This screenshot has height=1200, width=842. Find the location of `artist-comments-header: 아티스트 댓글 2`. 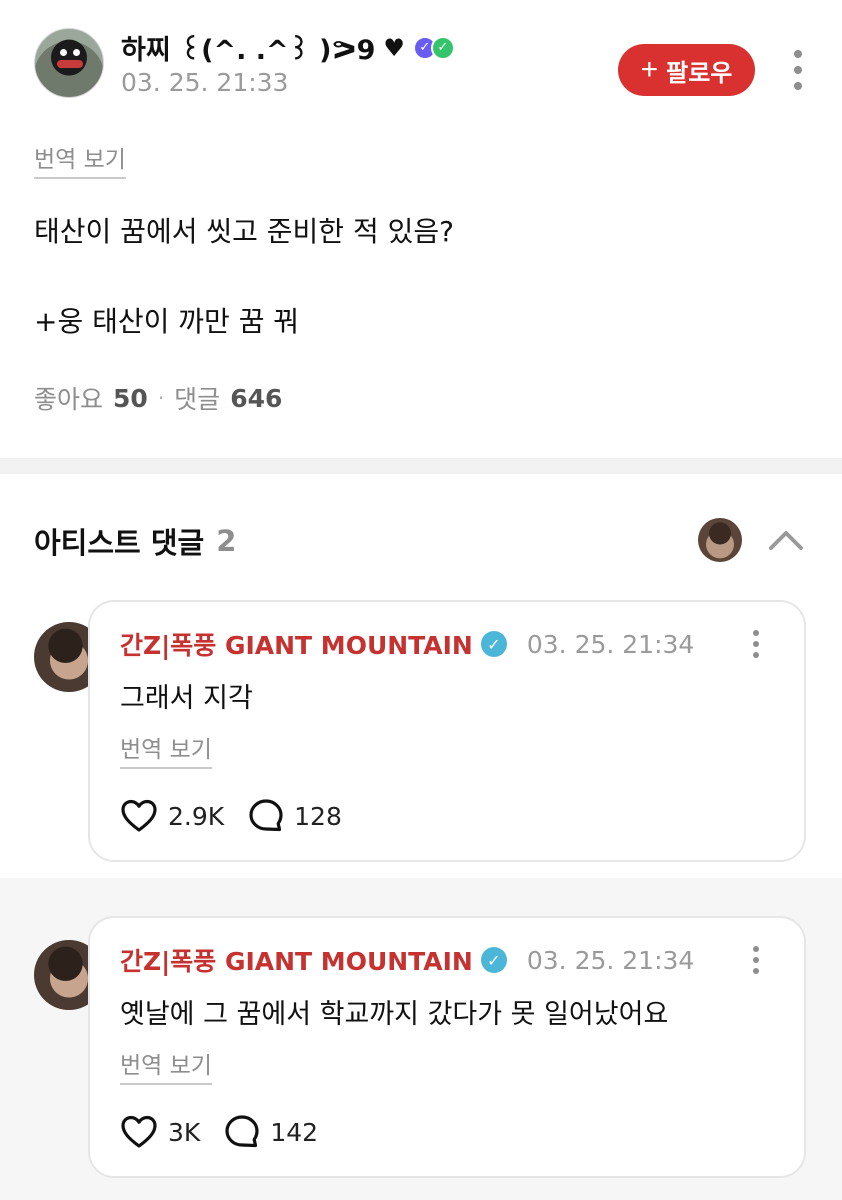

artist-comments-header: 아티스트 댓글 2 is located at coordinates (135, 541).